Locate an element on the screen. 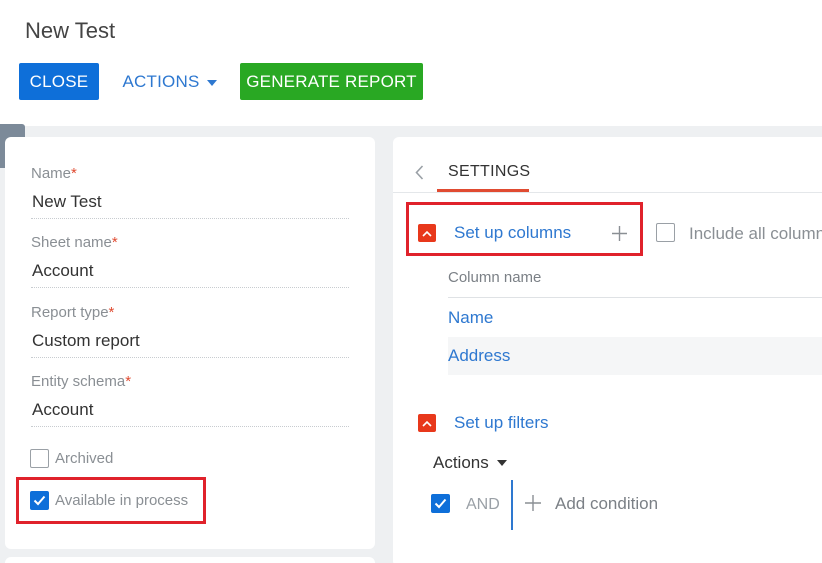  report-type-field: Report type* Custom report is located at coordinates (190, 331).